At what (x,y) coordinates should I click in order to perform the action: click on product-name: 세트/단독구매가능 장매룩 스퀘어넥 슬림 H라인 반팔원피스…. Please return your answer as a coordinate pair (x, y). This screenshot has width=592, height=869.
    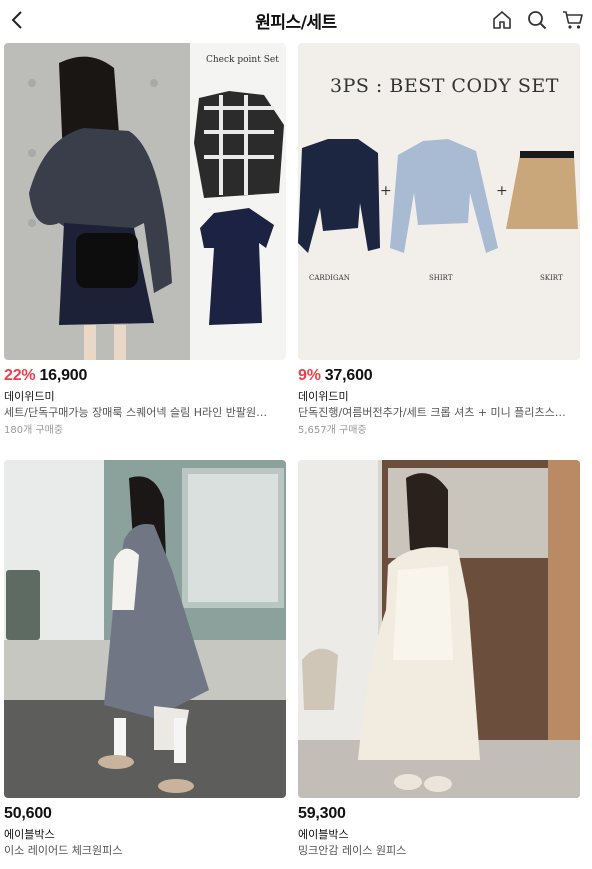
    Looking at the image, I should click on (140, 413).